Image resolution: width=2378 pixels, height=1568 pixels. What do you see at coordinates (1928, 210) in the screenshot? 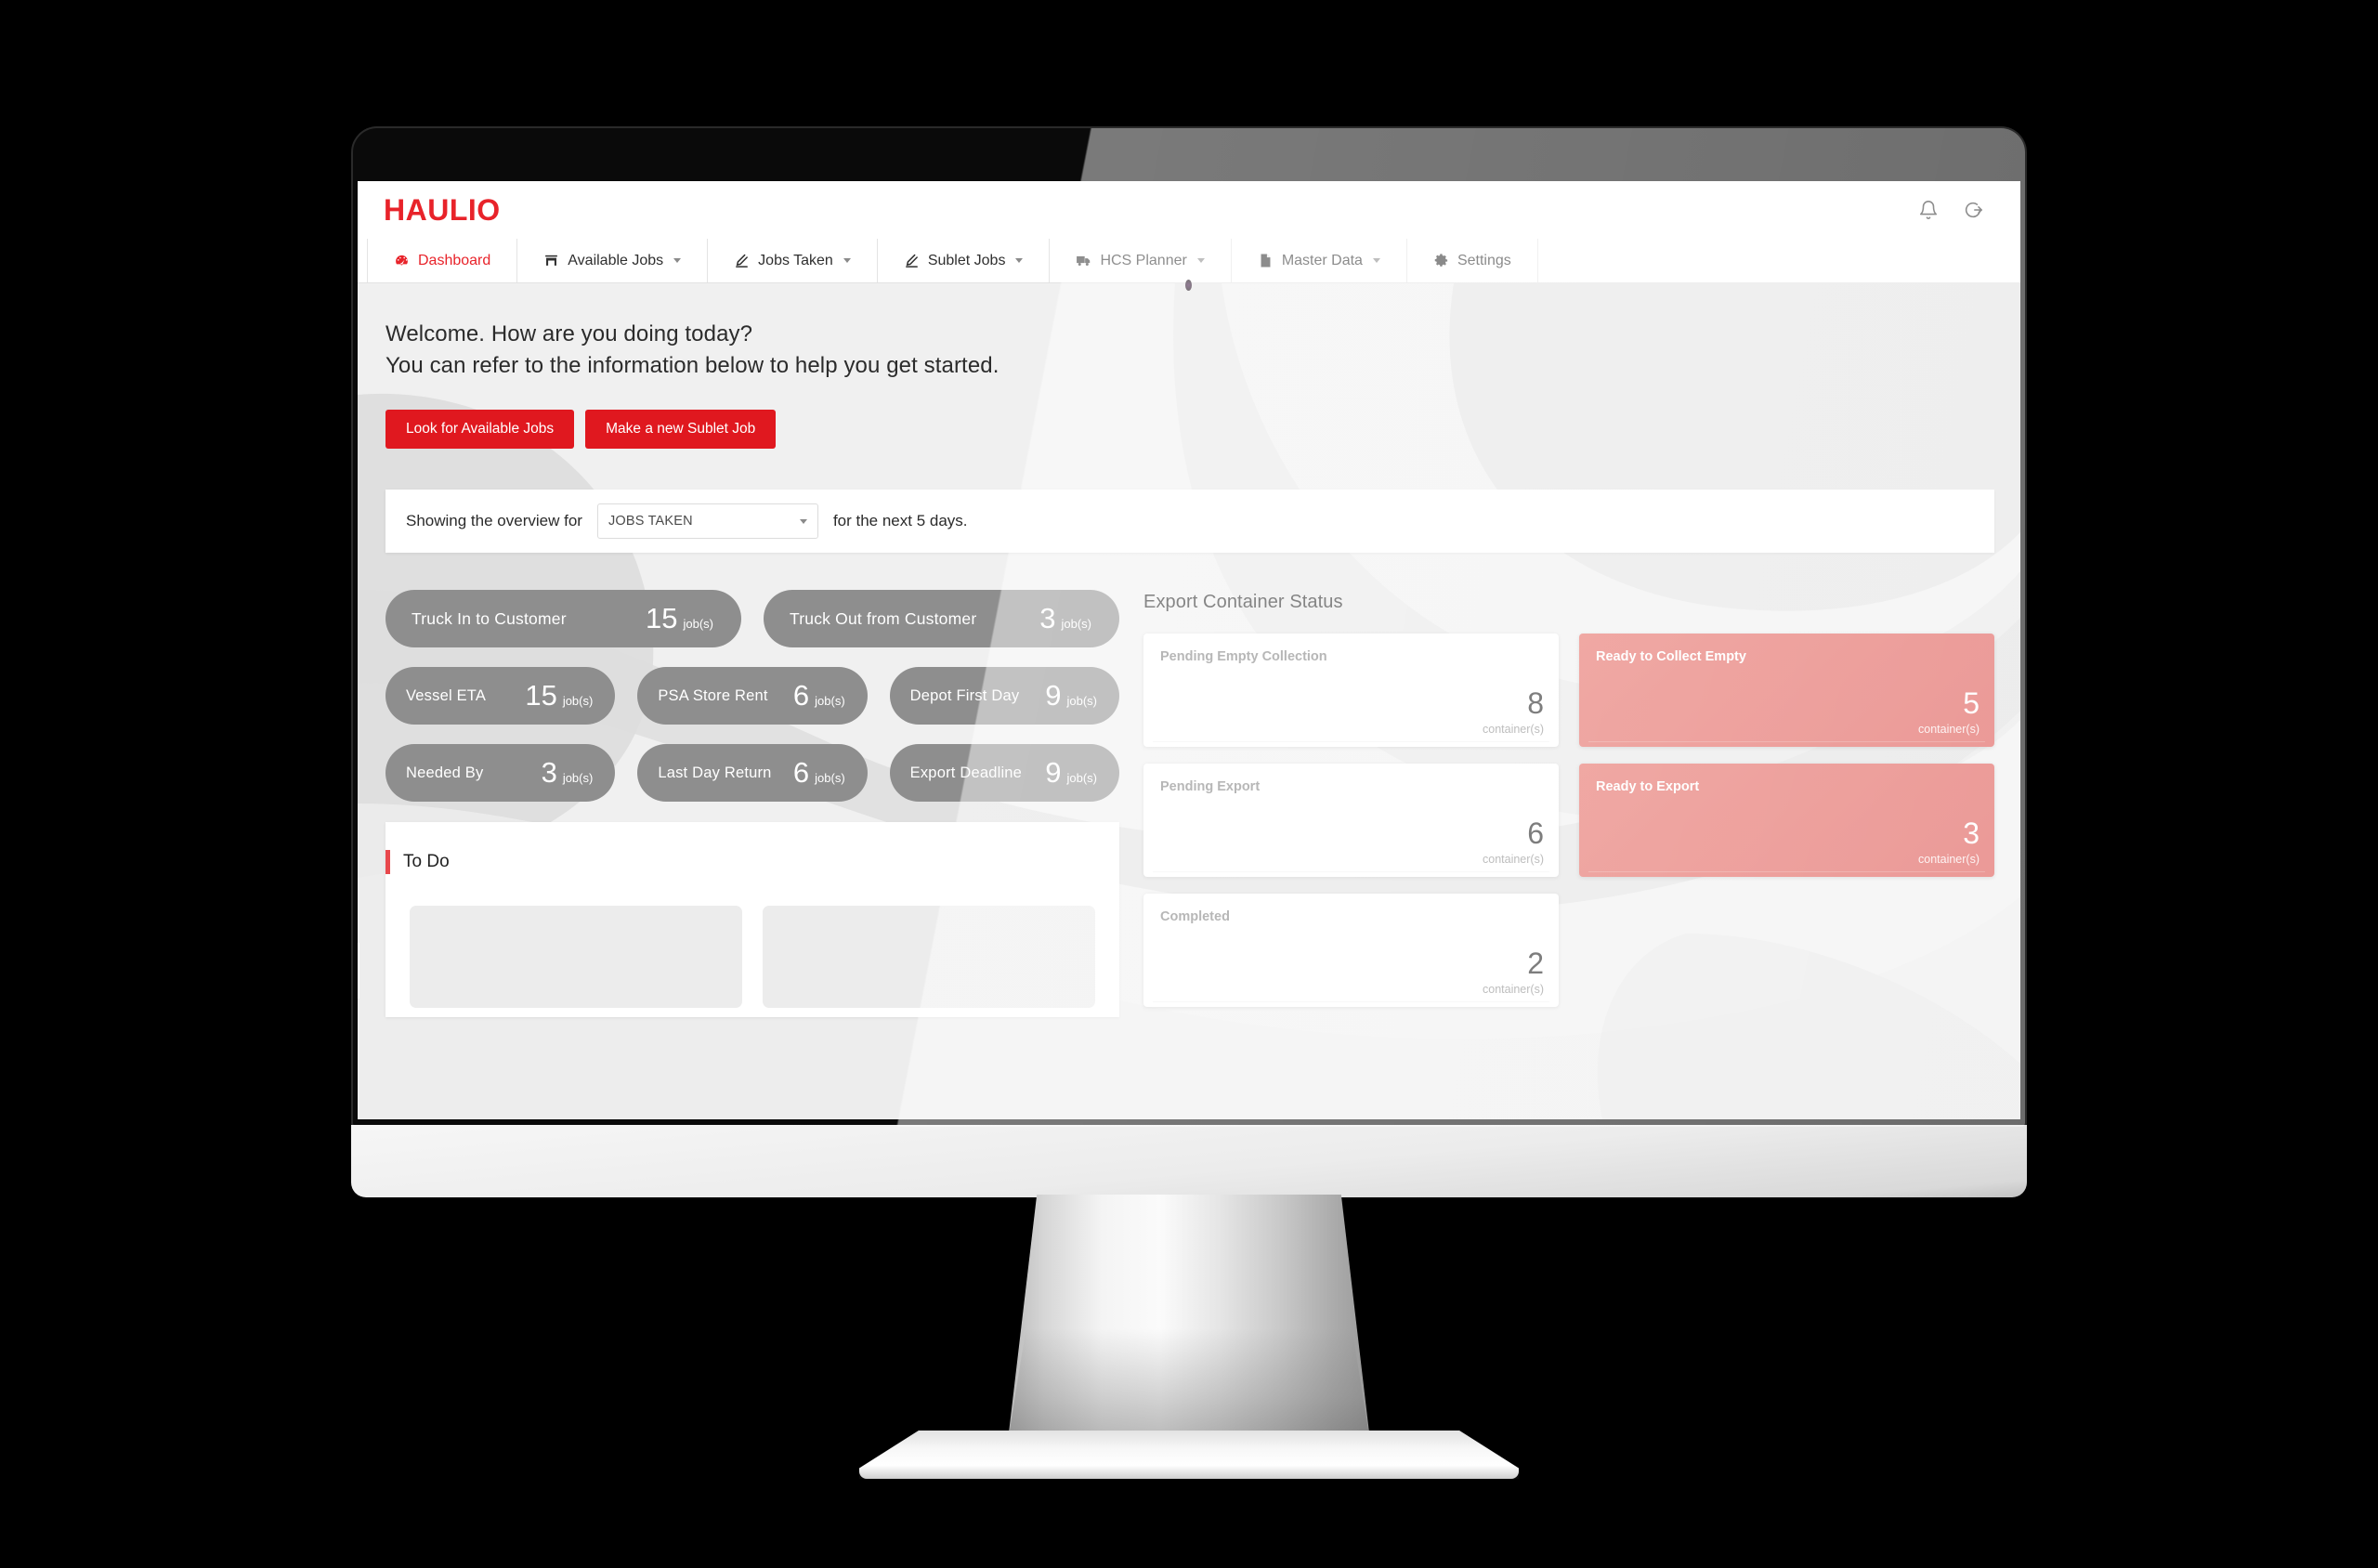
I see `bell-icon` at bounding box center [1928, 210].